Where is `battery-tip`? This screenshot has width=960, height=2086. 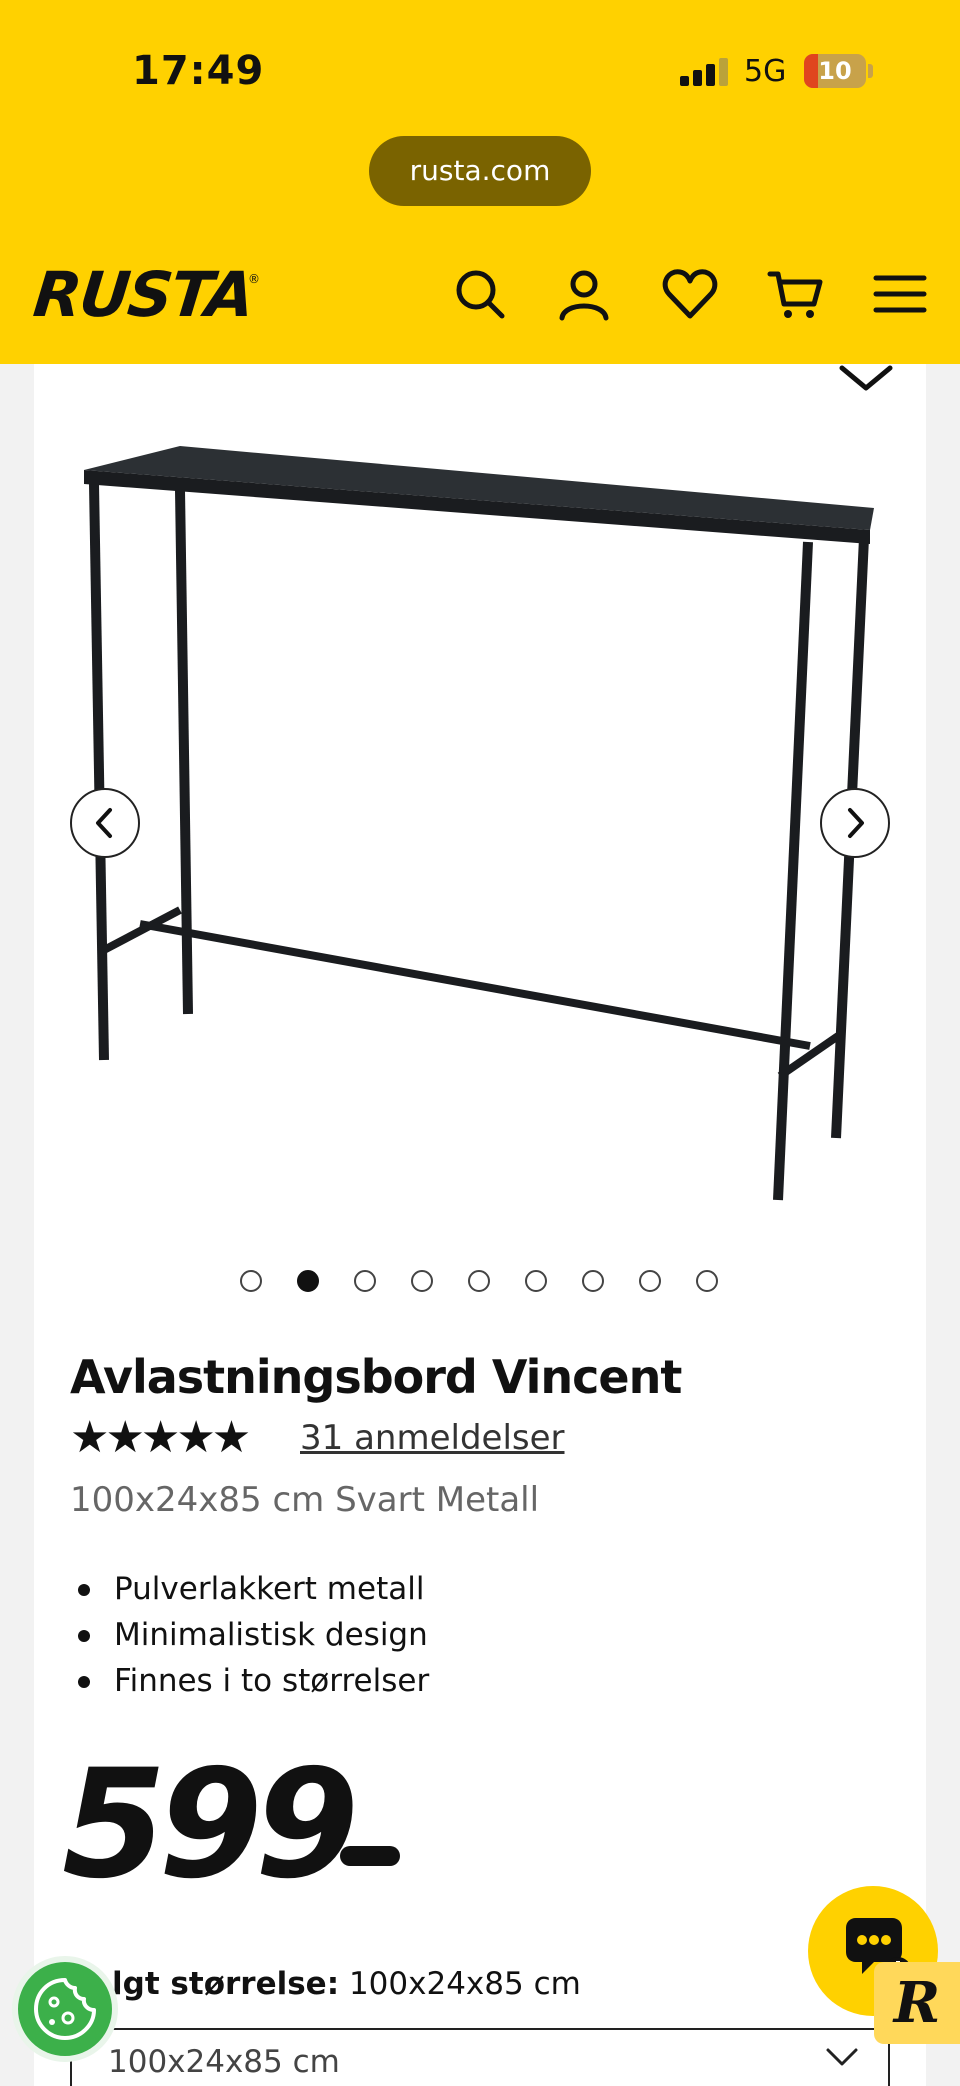 battery-tip is located at coordinates (870, 71).